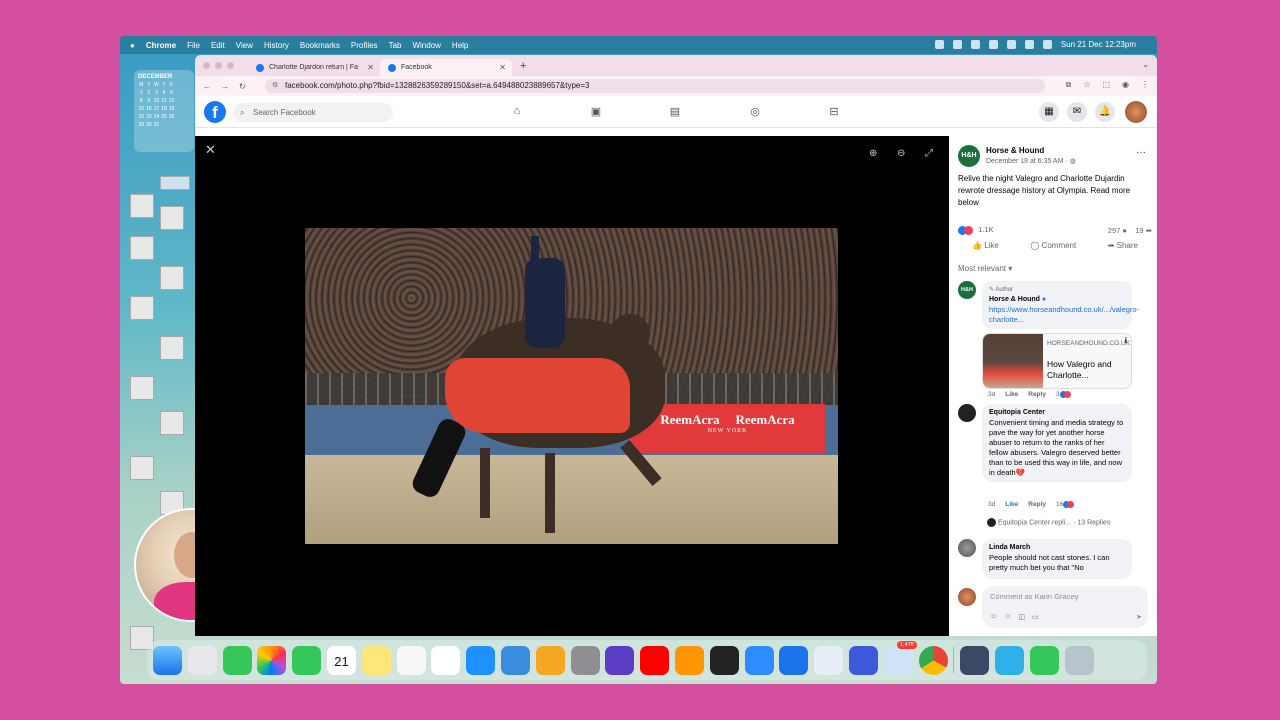  I want to click on comment-author: Linda March, so click(1057, 548).